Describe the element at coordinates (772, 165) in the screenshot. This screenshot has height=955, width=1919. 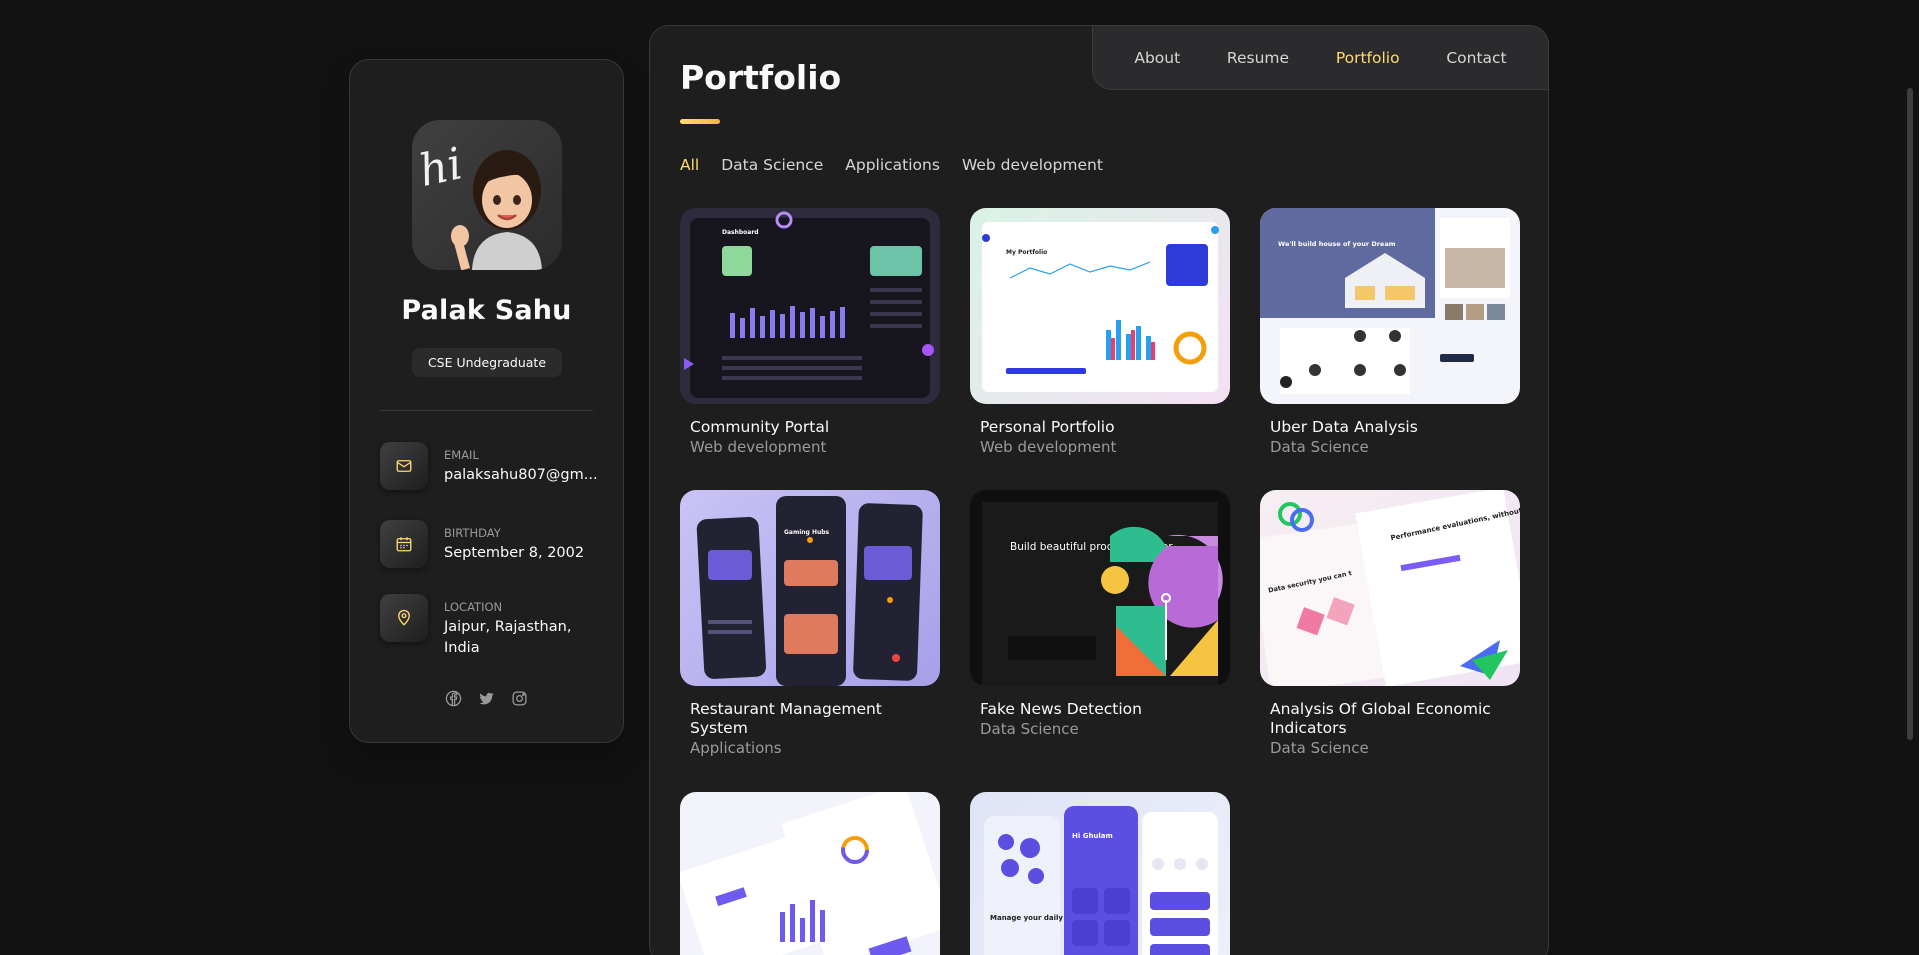
I see `filter-data-science: Data Science` at that location.